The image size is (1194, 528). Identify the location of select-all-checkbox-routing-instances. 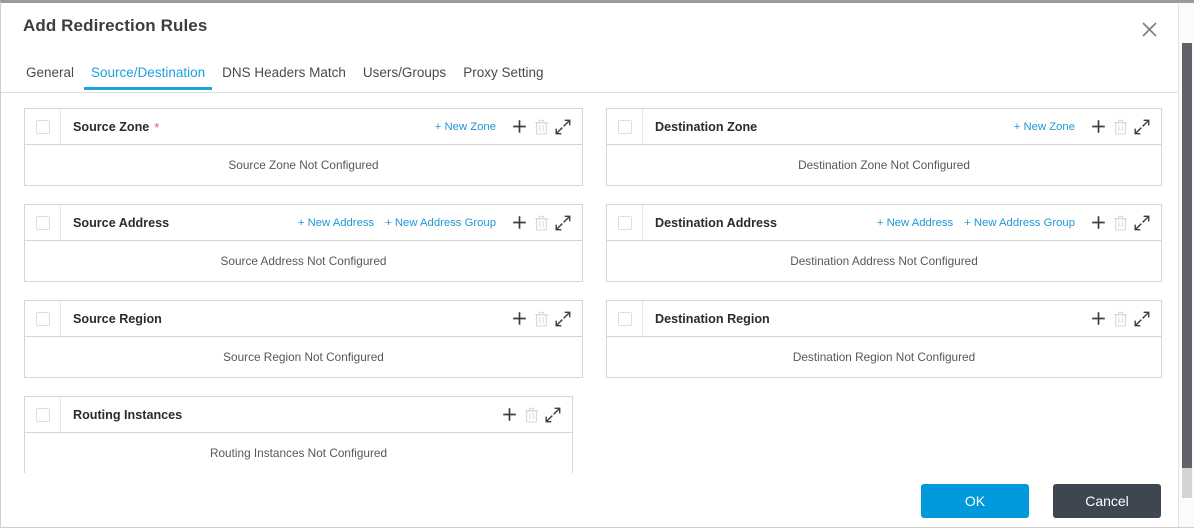
(42, 414).